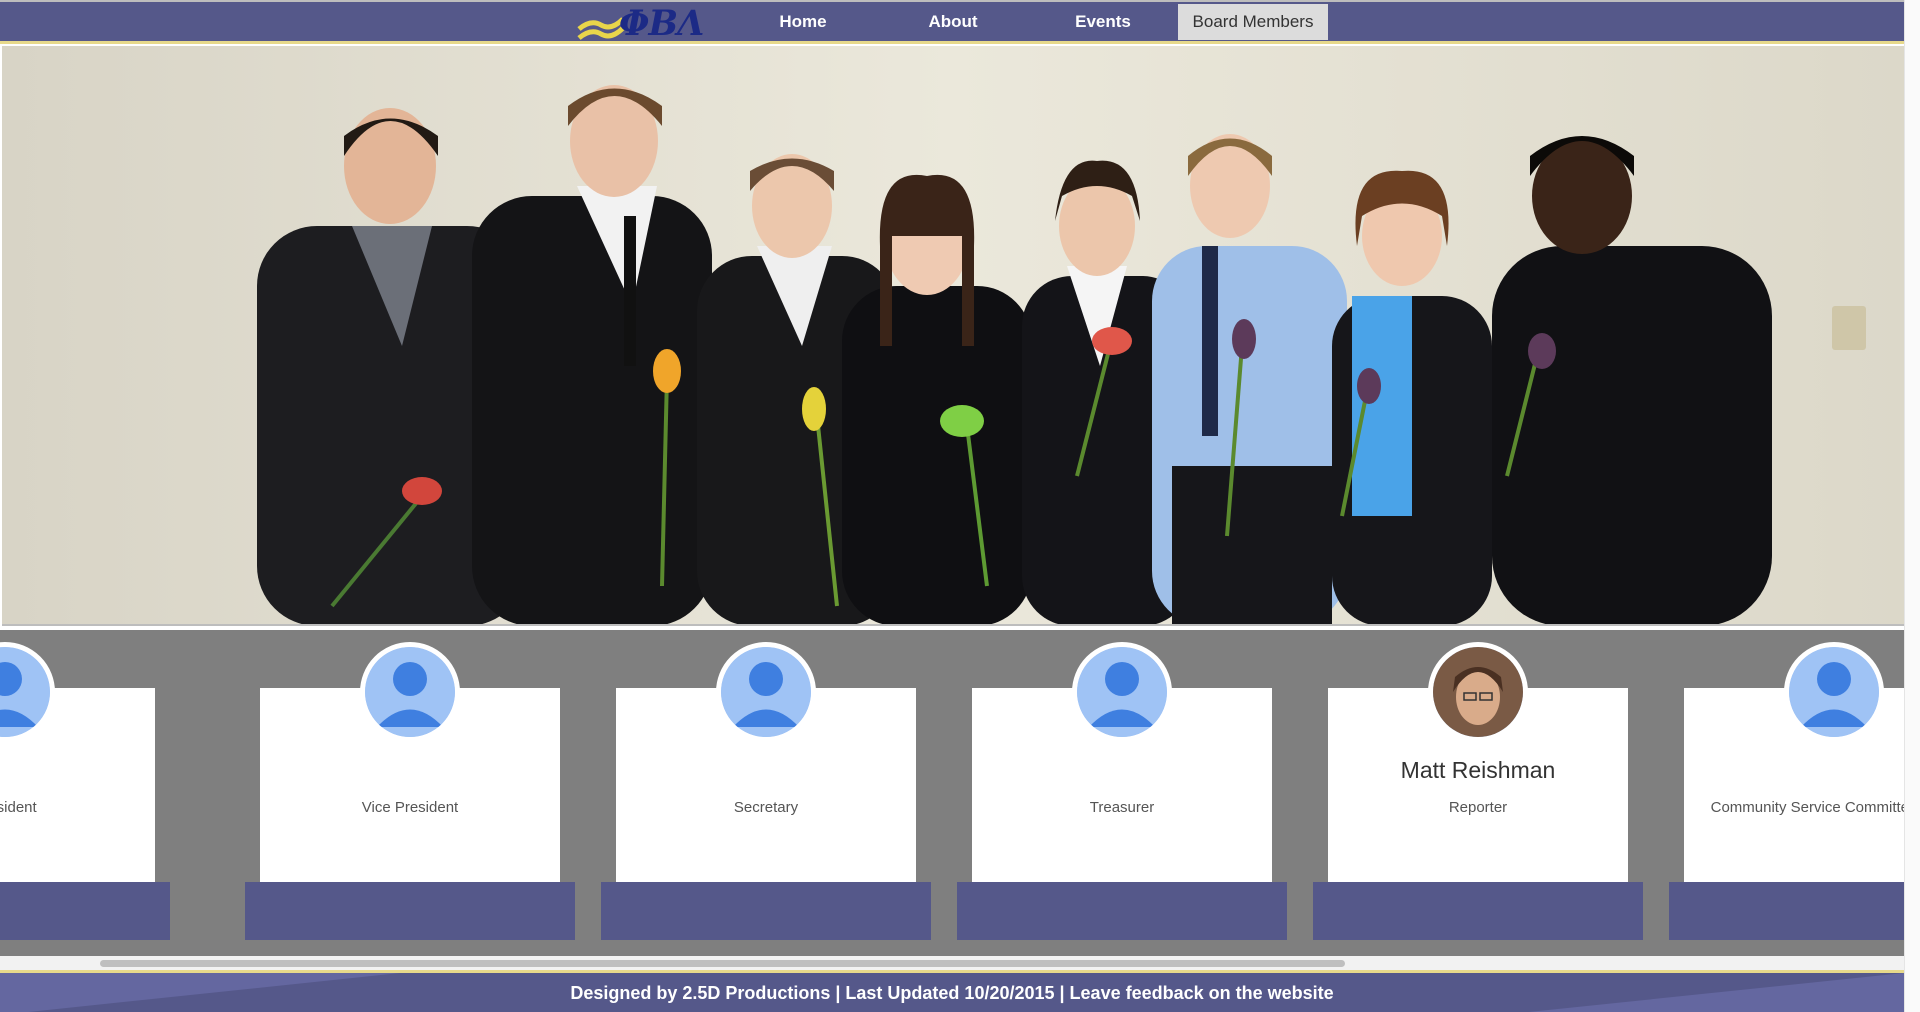  I want to click on site-header: ΦΒΛ Home About Events Board Members, so click(952, 22).